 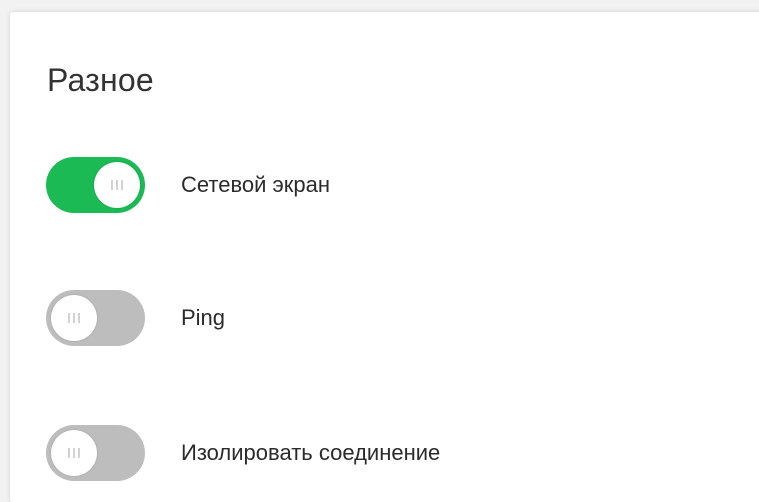 I want to click on firewall-toggle, so click(x=95, y=185).